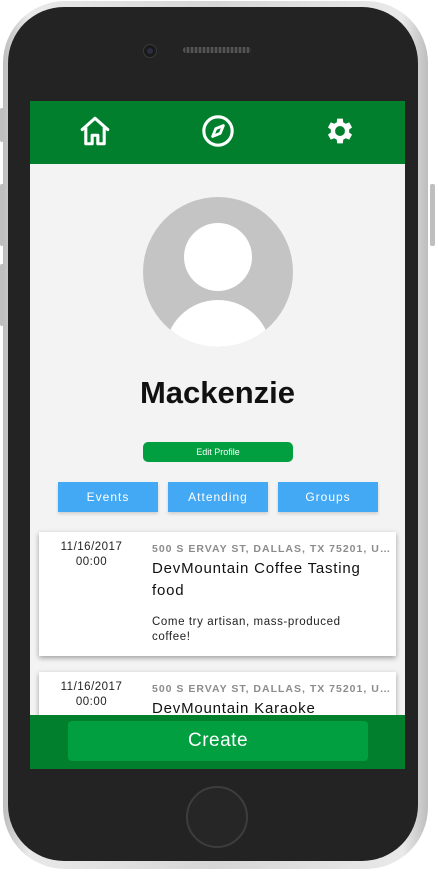  I want to click on event-title: DevMountain Coffee Tasting food, so click(256, 579).